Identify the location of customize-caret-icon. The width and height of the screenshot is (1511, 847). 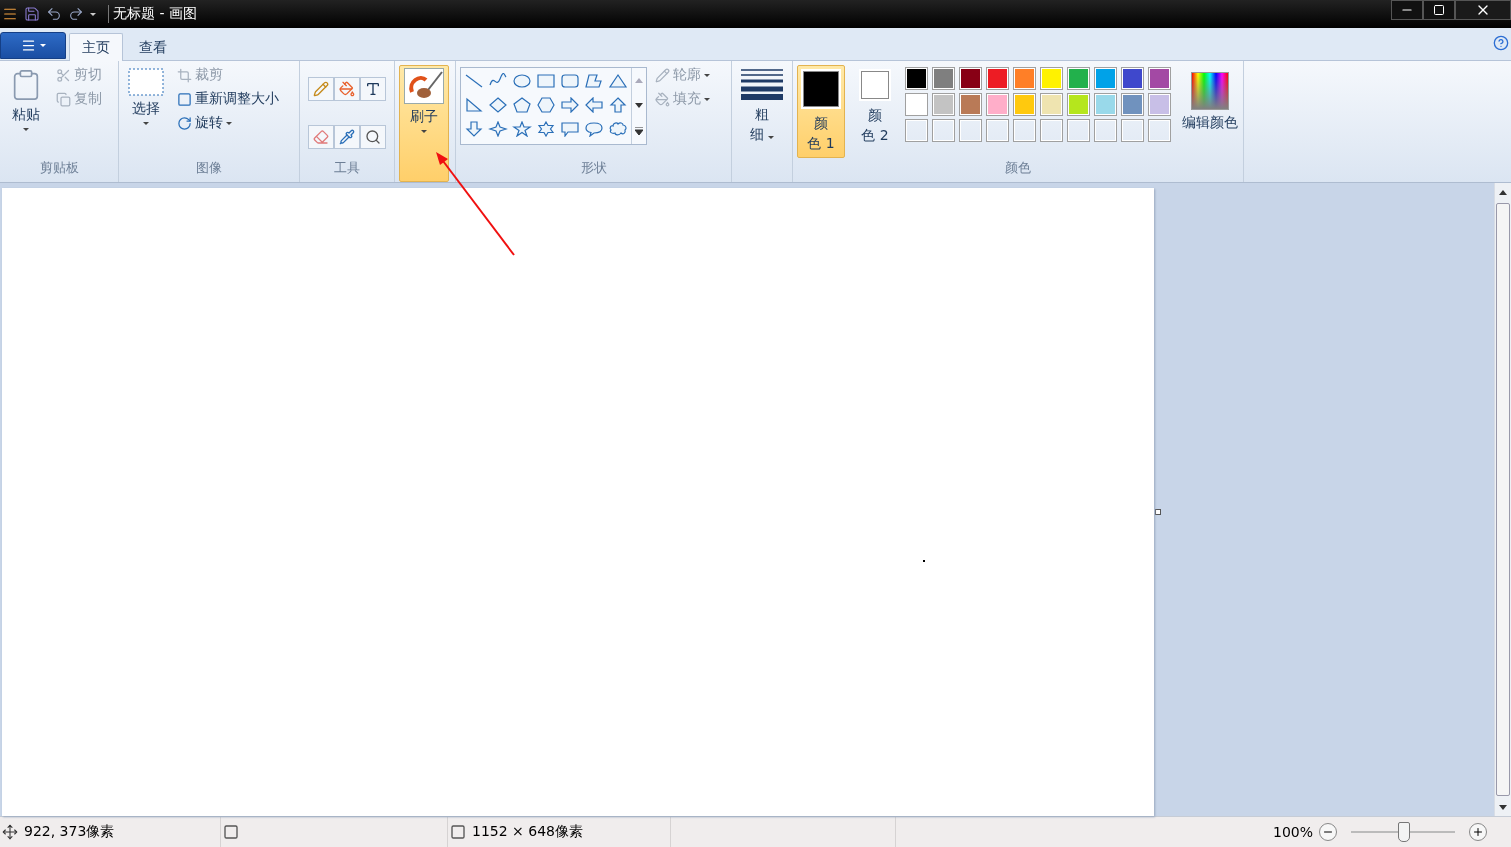
(93, 14).